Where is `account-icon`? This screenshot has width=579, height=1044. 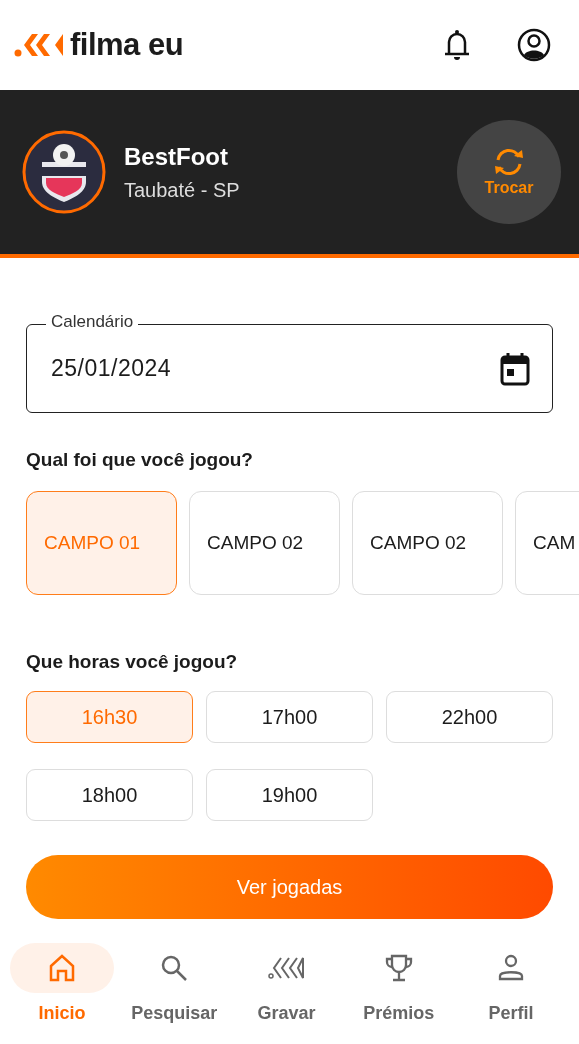
account-icon is located at coordinates (534, 45).